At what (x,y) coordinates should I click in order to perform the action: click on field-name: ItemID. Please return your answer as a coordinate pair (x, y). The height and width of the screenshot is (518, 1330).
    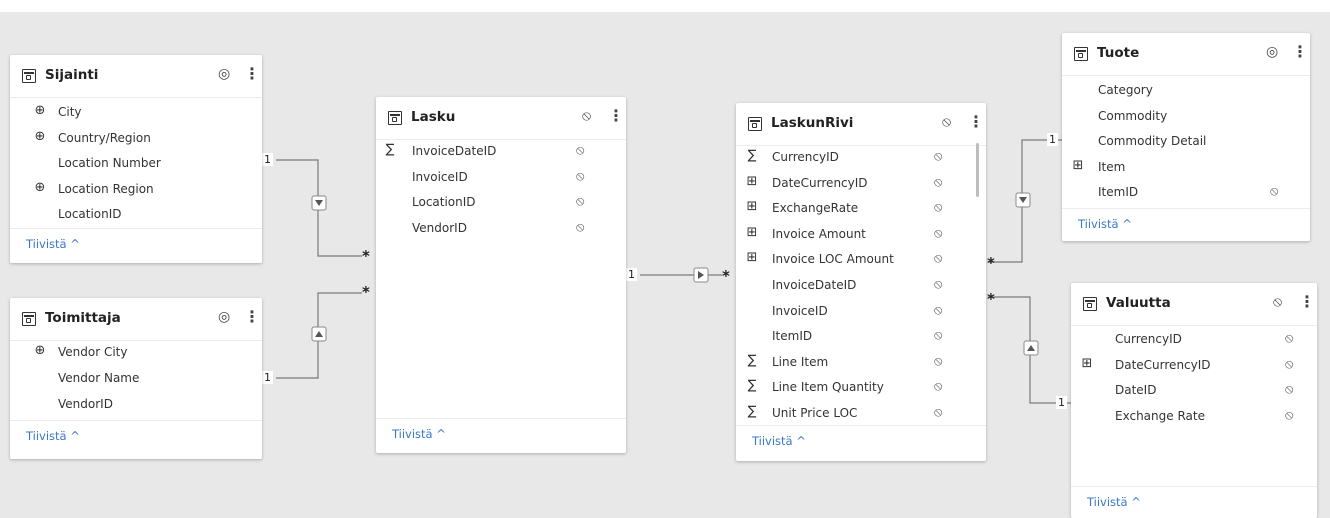
    Looking at the image, I should click on (1118, 192).